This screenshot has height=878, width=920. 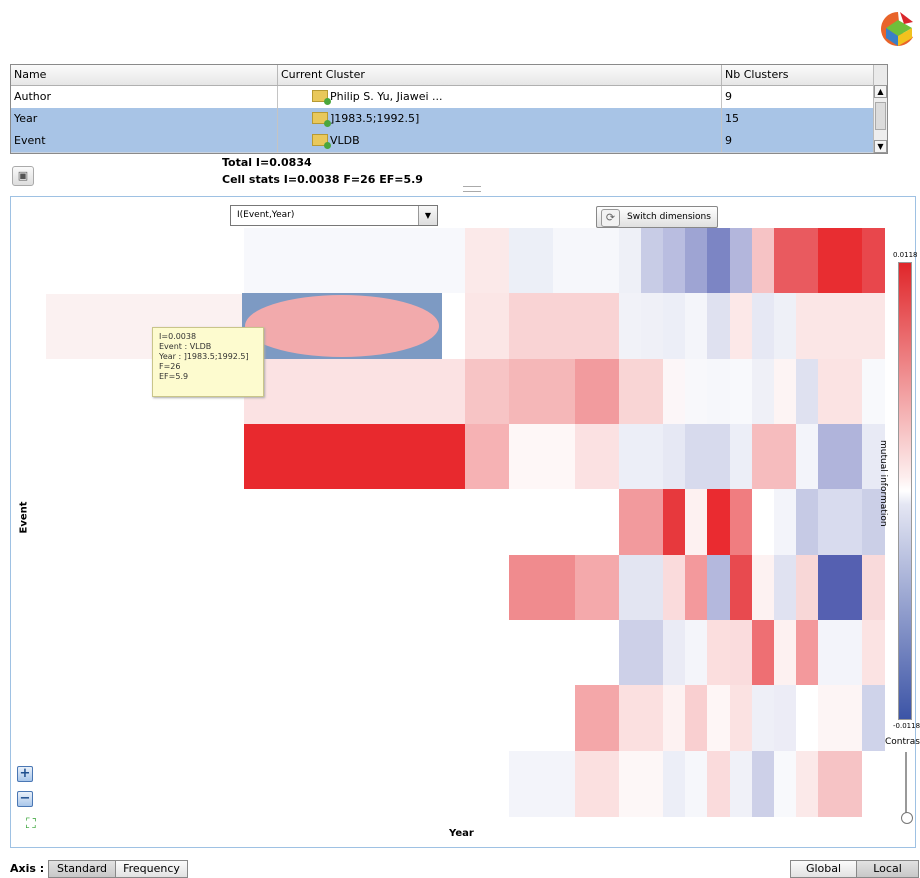 I want to click on zoom-in-icon: +, so click(x=25, y=774).